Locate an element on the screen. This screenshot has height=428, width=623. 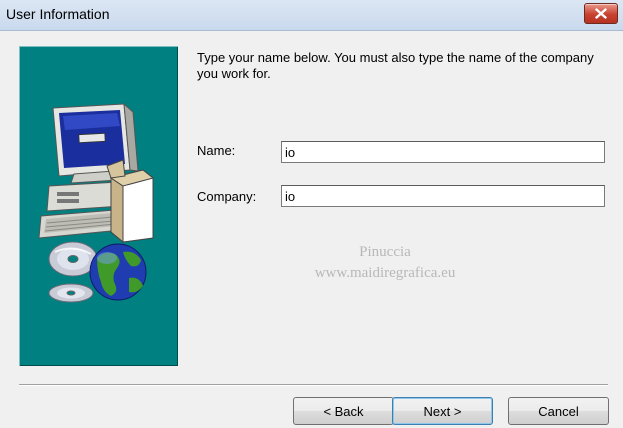
watermark-line2: www.maidiregrafica.eu is located at coordinates (385, 273).